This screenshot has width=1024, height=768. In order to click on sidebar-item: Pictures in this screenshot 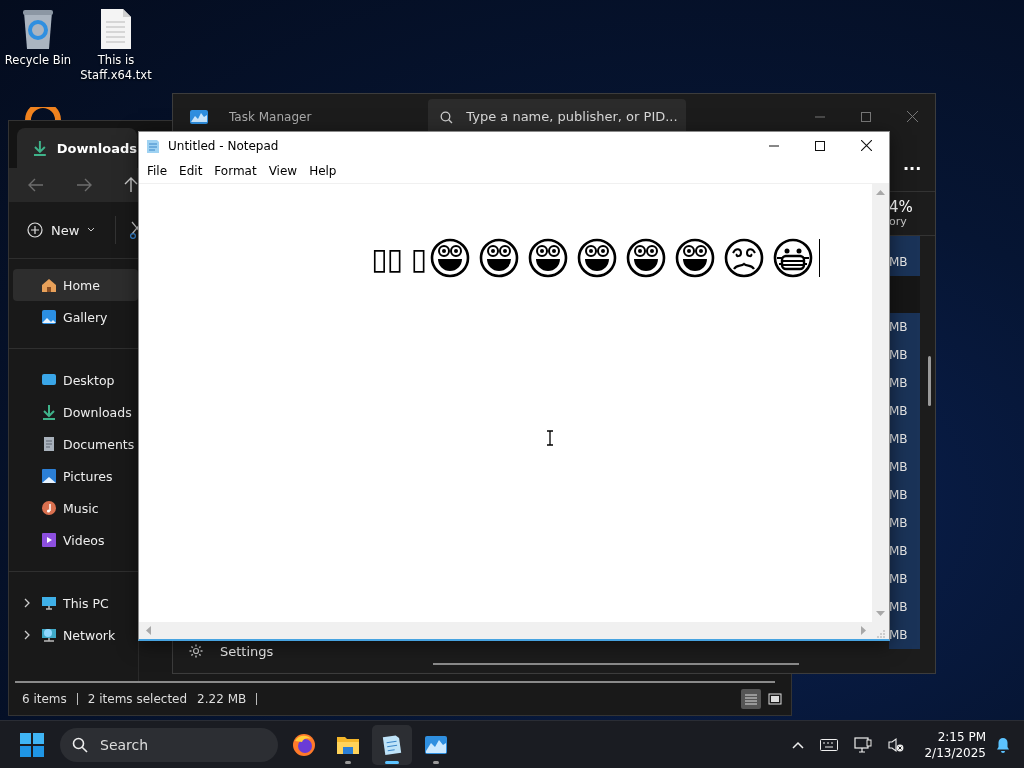, I will do `click(75, 476)`.